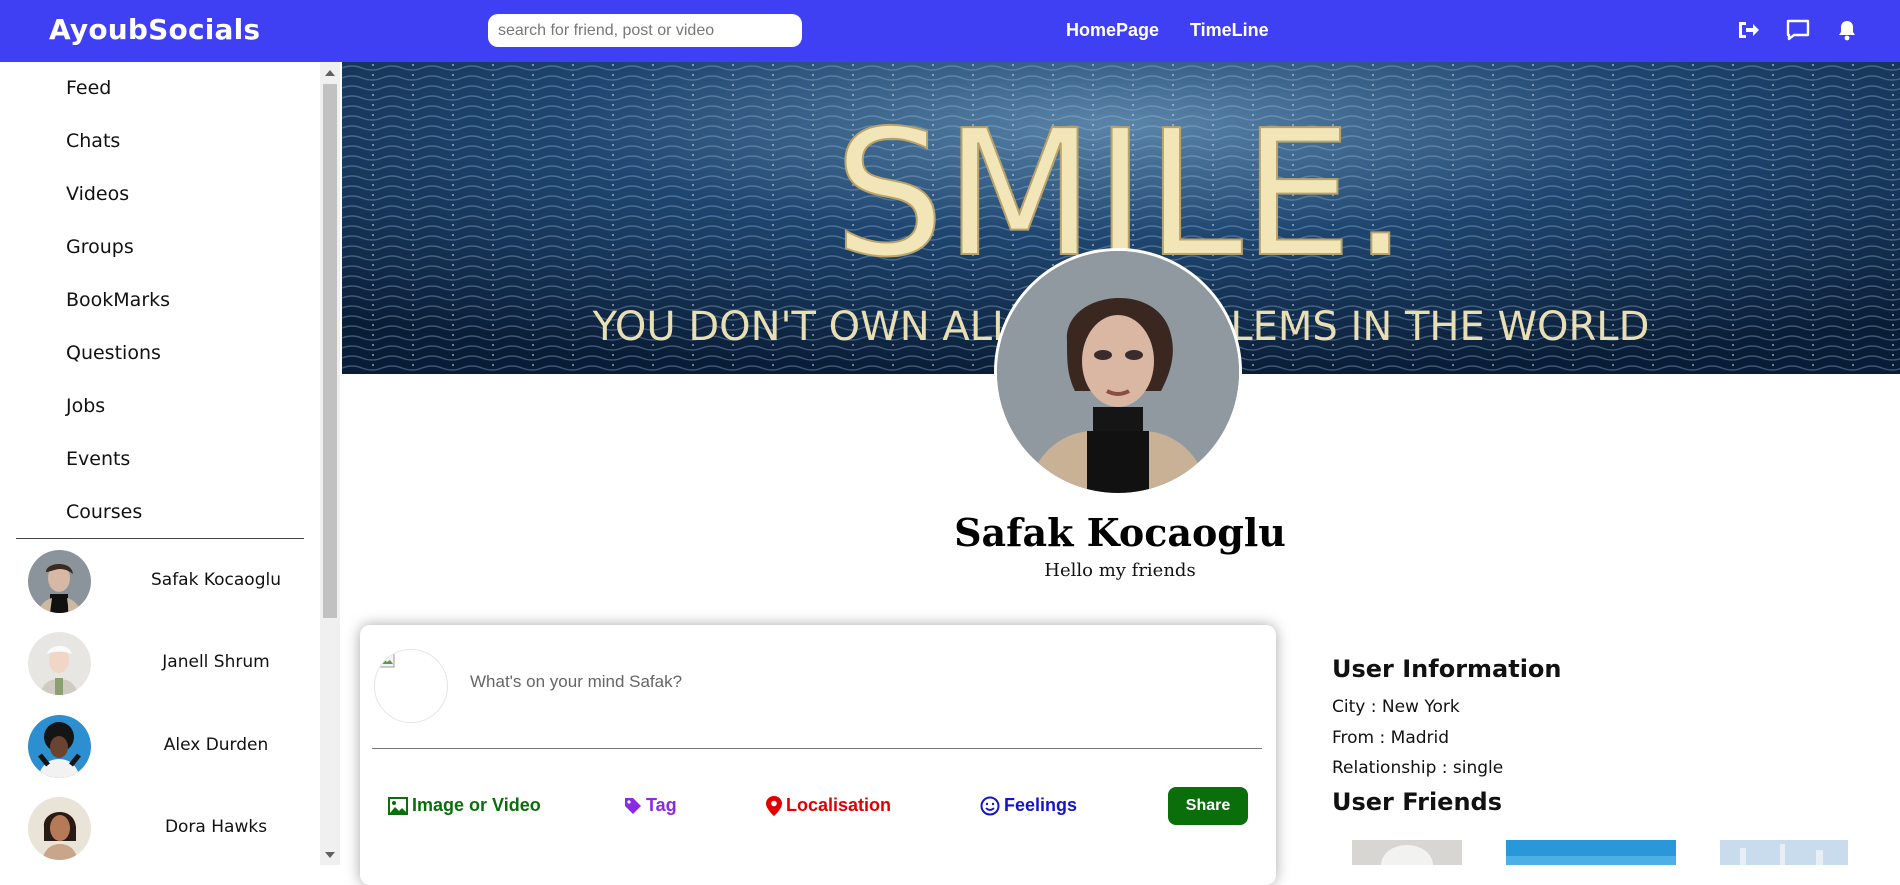 The image size is (1900, 885). I want to click on friend-name: Dora Hawks, so click(216, 827).